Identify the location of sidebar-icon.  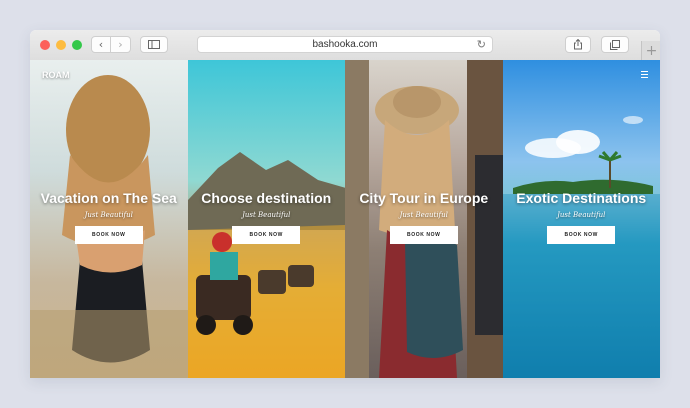
(154, 44).